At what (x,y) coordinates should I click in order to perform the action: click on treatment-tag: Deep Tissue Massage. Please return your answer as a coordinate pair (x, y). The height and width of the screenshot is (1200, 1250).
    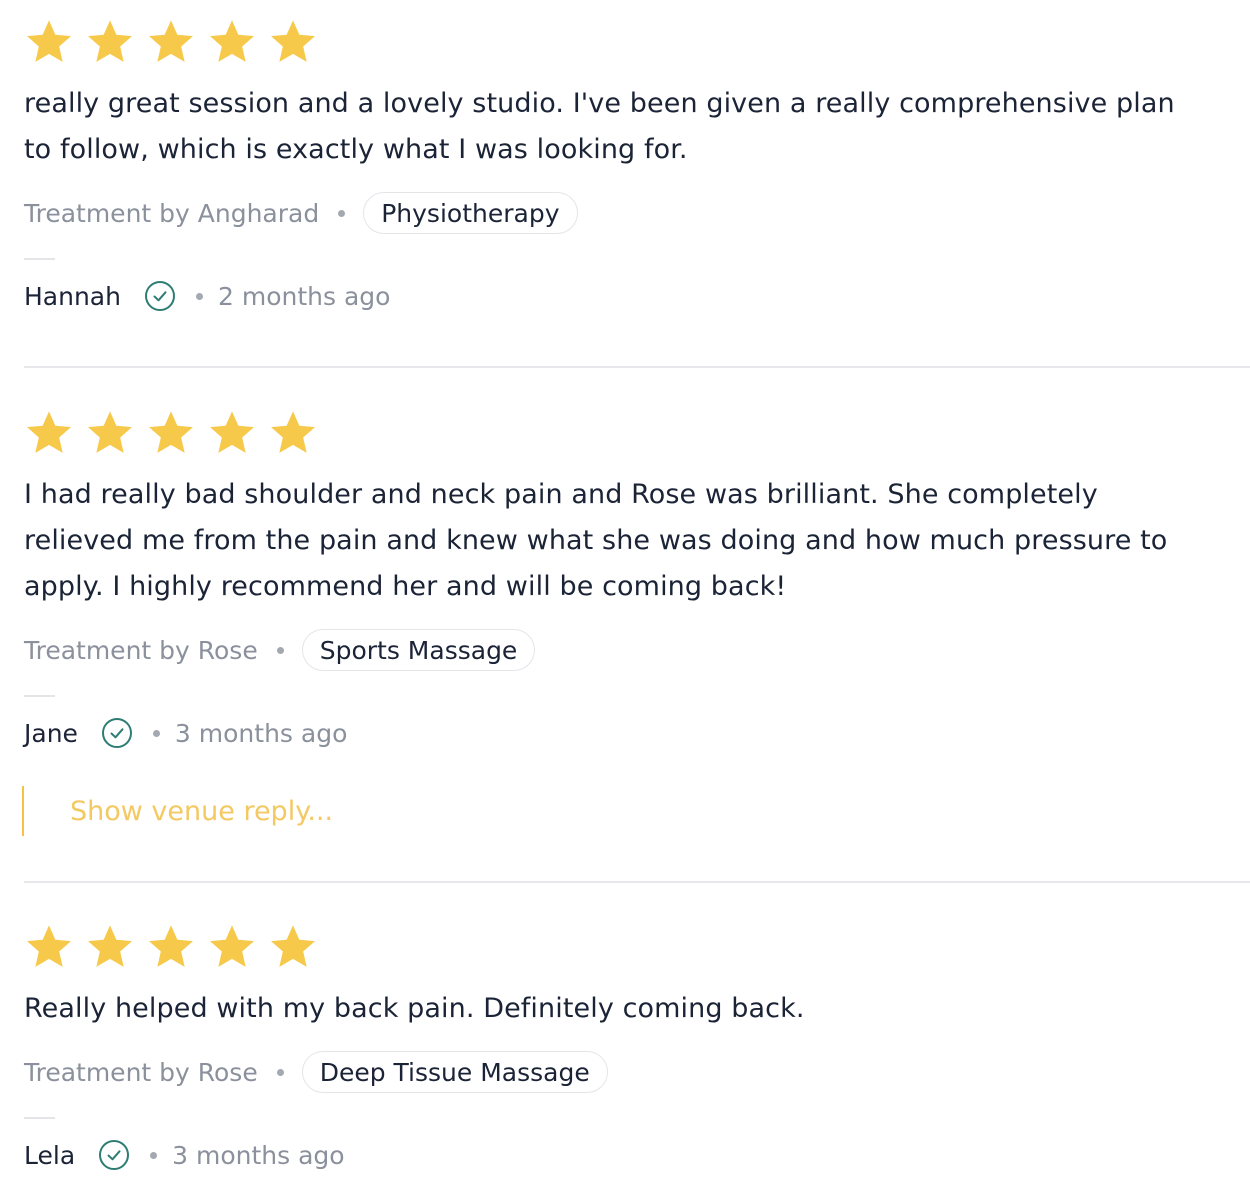
    Looking at the image, I should click on (454, 1072).